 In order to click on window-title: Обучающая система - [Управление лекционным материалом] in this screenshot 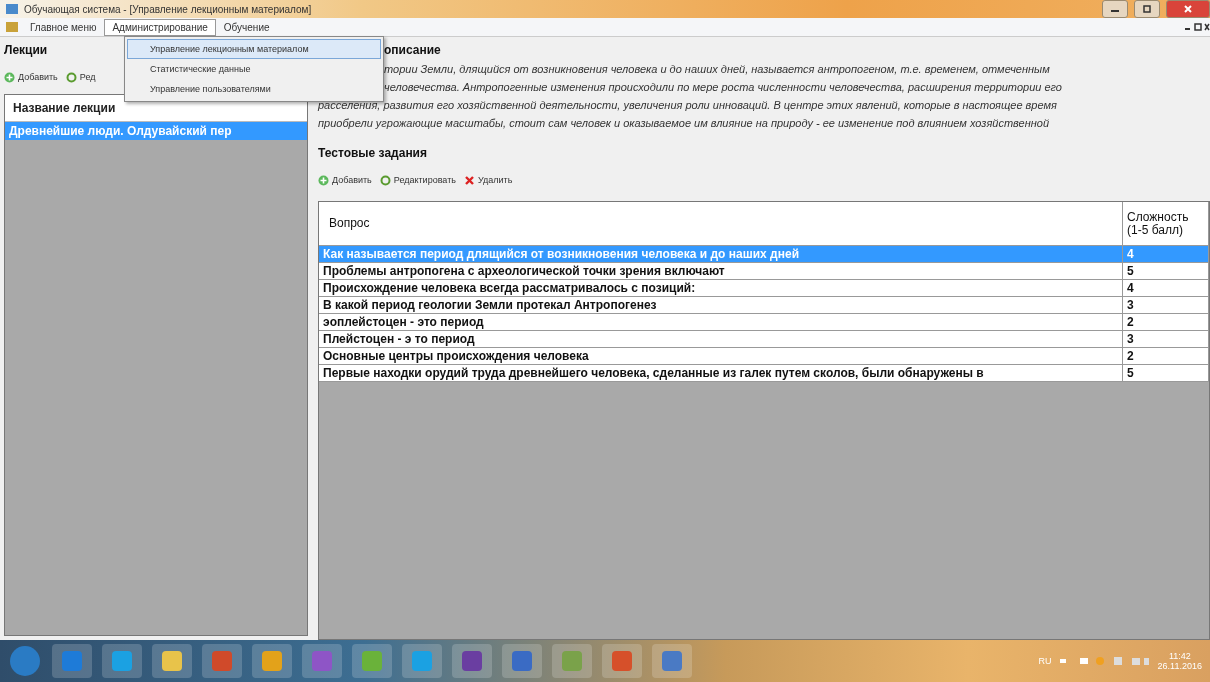, I will do `click(168, 9)`.